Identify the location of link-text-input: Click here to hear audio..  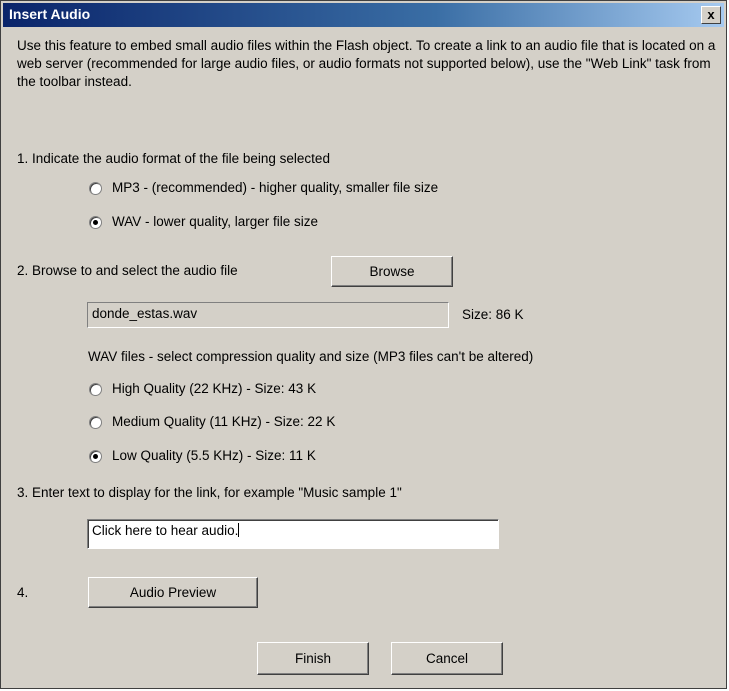
(293, 534).